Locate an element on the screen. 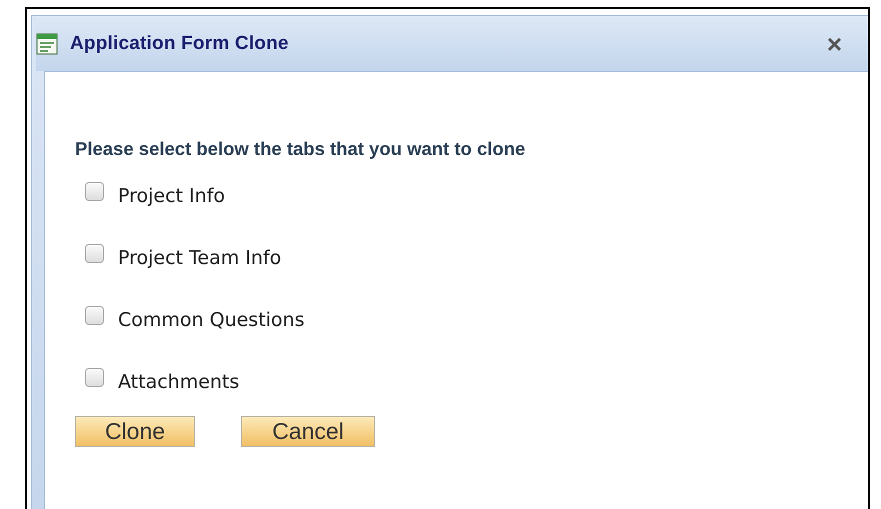  form-icon is located at coordinates (47, 43).